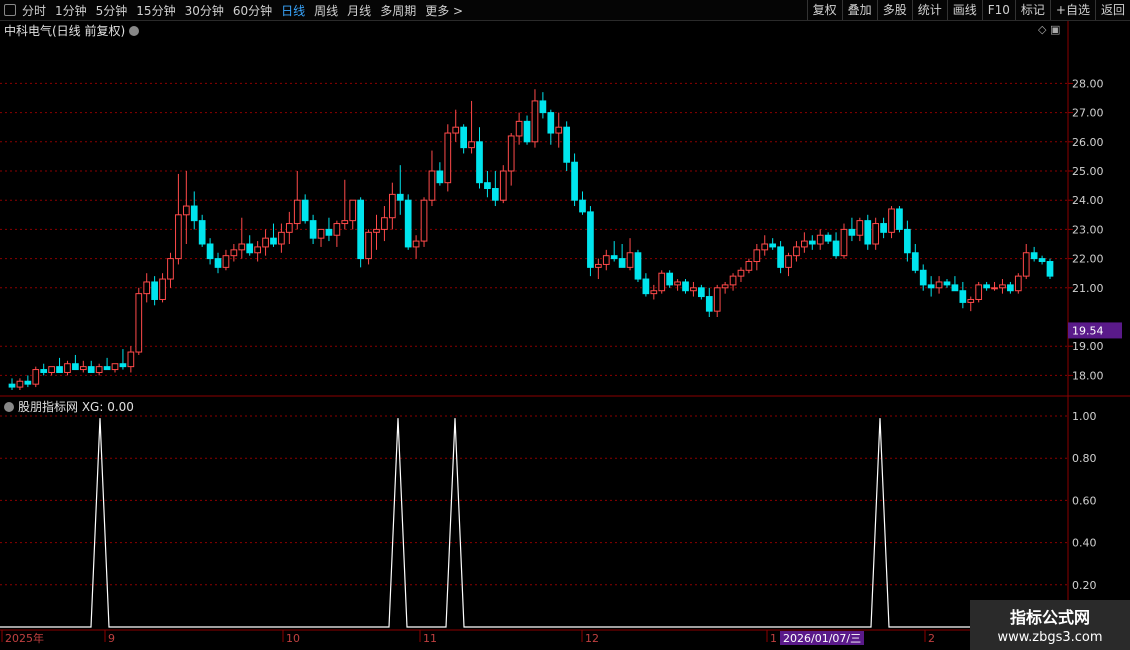 This screenshot has width=1130, height=650. I want to click on price-tick-label: 22.00, so click(1088, 259).